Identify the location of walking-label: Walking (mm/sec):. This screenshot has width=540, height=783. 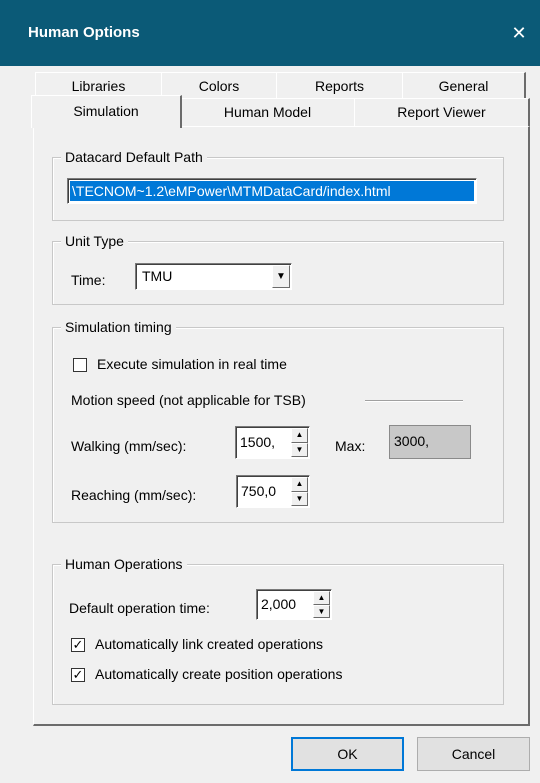
(129, 446).